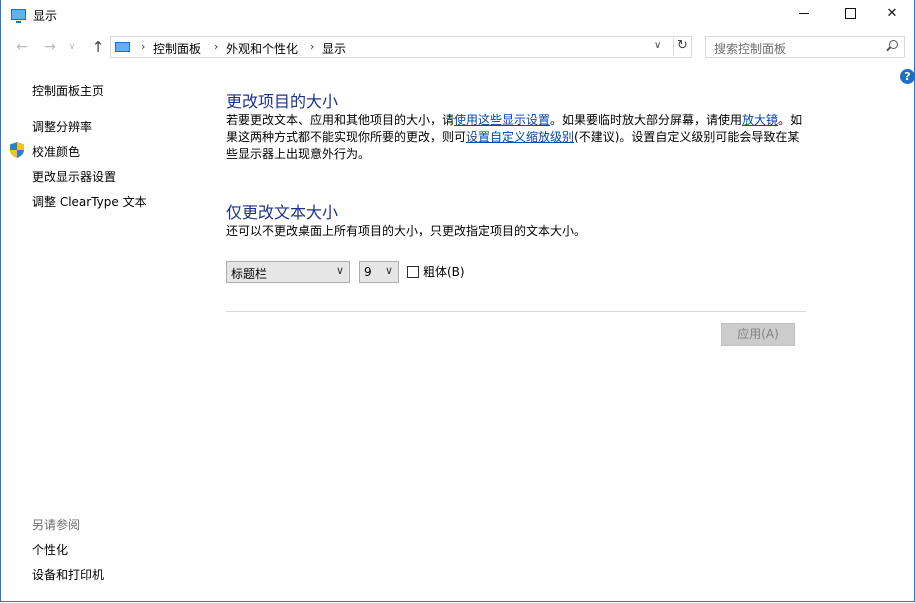 This screenshot has width=915, height=603. What do you see at coordinates (22, 47) in the screenshot?
I see `back-arrow-icon: ←` at bounding box center [22, 47].